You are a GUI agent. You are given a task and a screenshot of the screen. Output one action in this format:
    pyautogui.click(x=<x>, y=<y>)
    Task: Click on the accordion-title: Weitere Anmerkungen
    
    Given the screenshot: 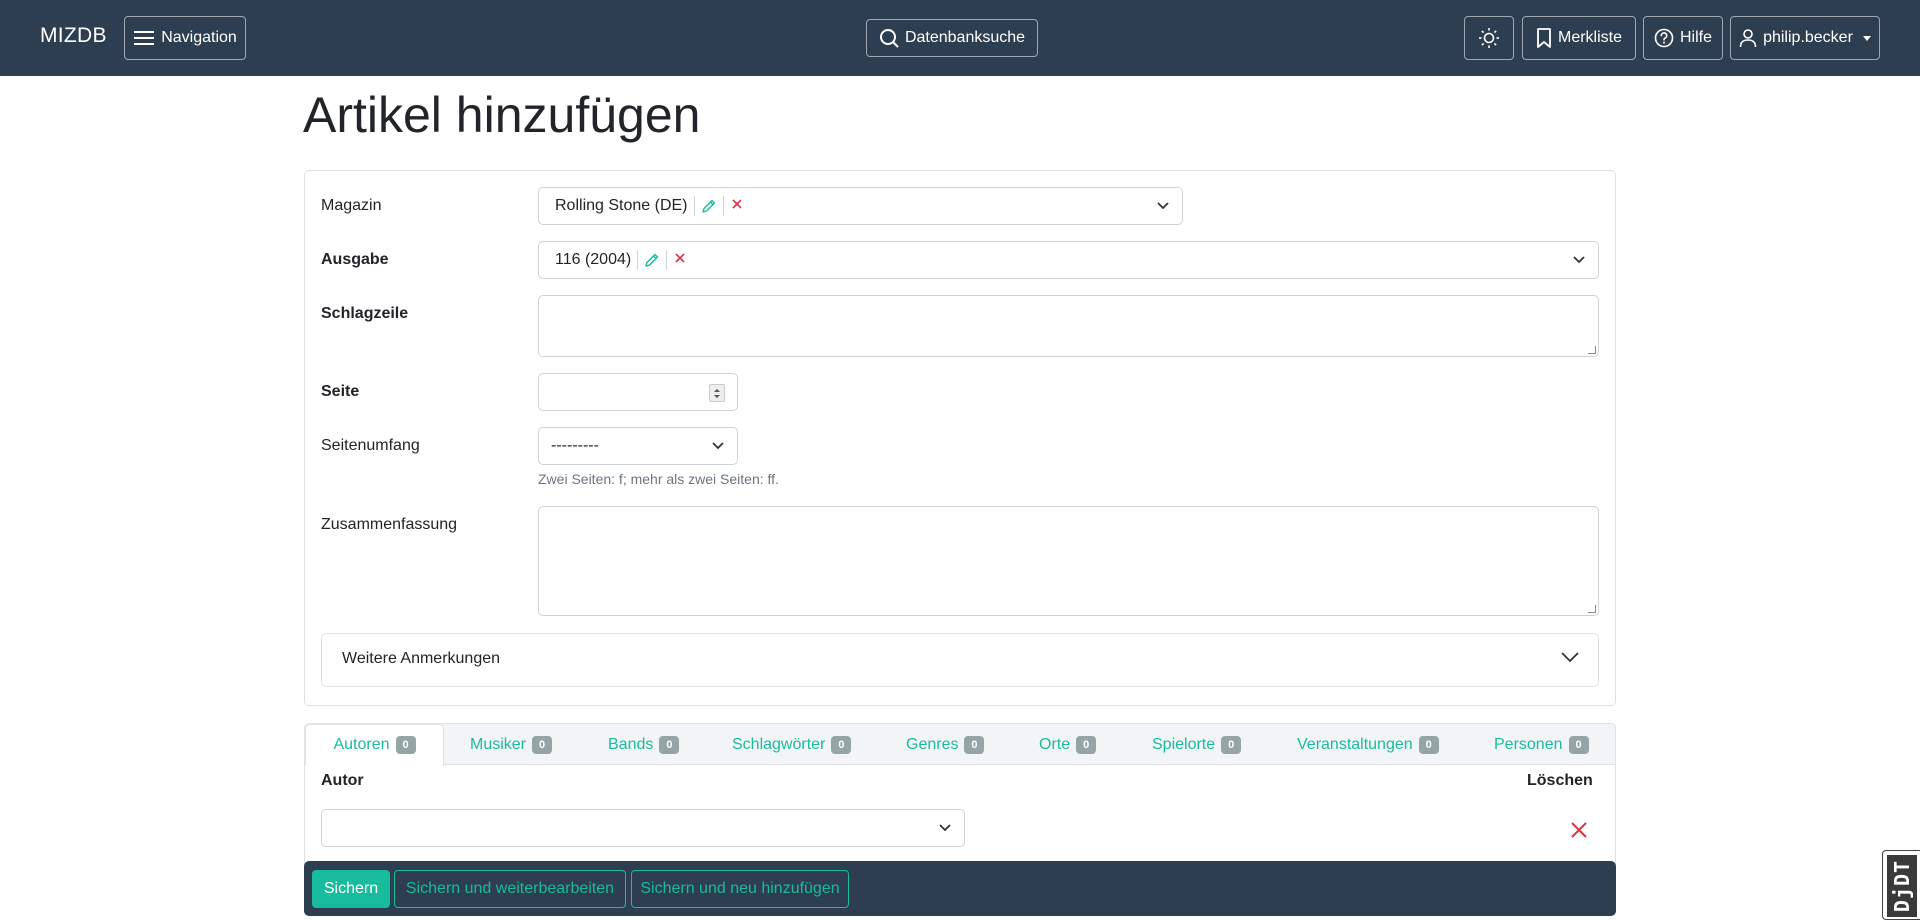 What is the action you would take?
    pyautogui.click(x=421, y=658)
    